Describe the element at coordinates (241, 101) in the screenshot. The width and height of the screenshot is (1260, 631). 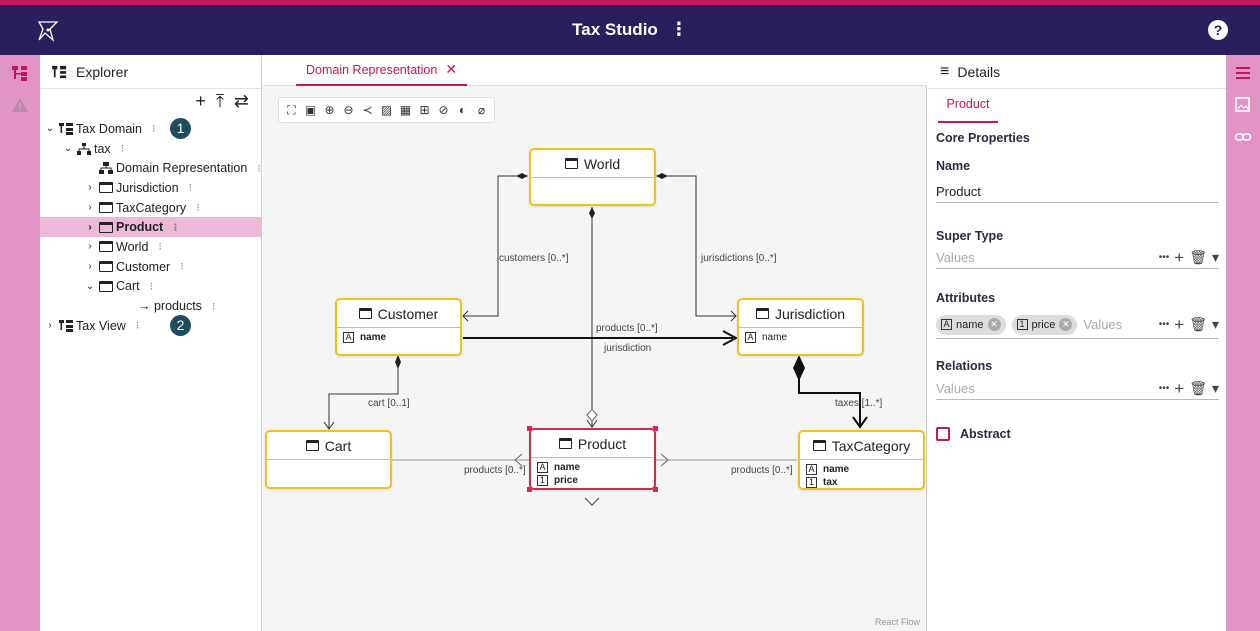
I see `sync-icon: ⇄` at that location.